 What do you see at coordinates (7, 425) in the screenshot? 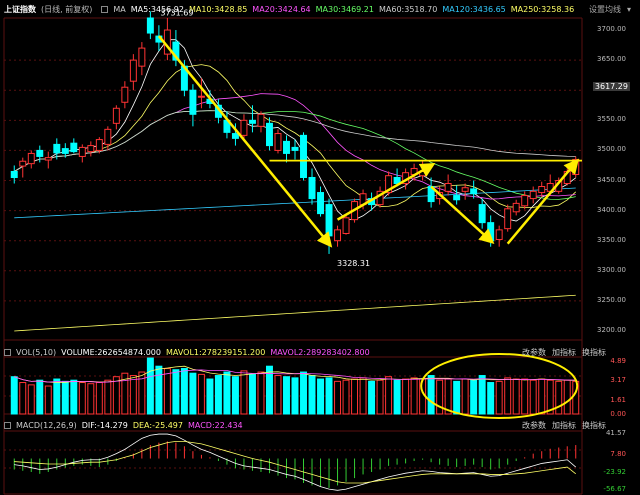
I see `macd-toggle-icon` at bounding box center [7, 425].